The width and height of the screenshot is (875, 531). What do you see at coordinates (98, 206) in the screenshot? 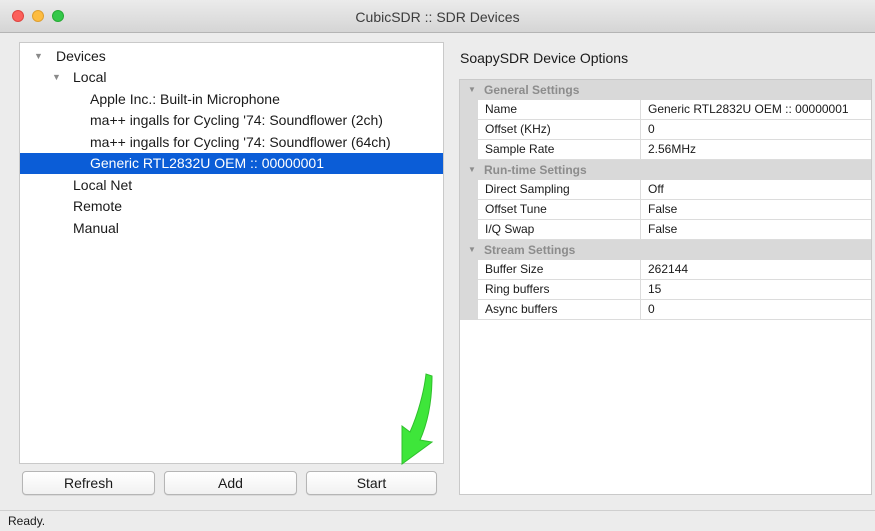
I see `tree-item-label: Remote` at bounding box center [98, 206].